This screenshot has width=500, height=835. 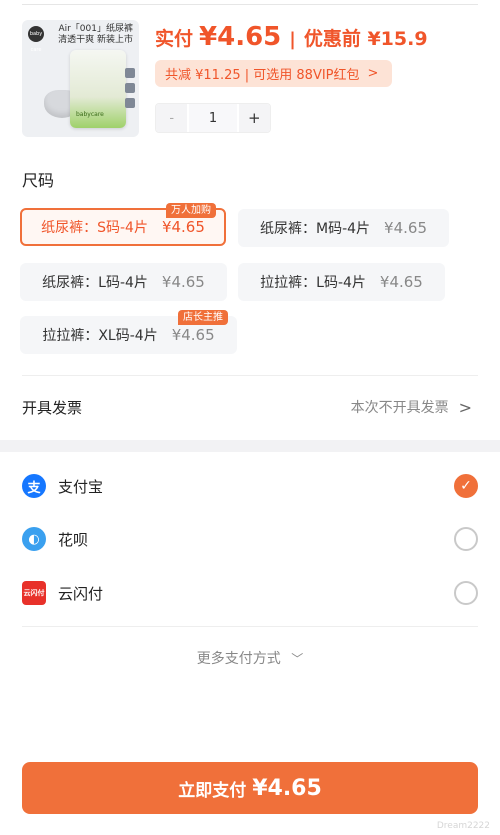 What do you see at coordinates (100, 336) in the screenshot?
I see `sku-option-label: 拉拉裤：XL码-4片` at bounding box center [100, 336].